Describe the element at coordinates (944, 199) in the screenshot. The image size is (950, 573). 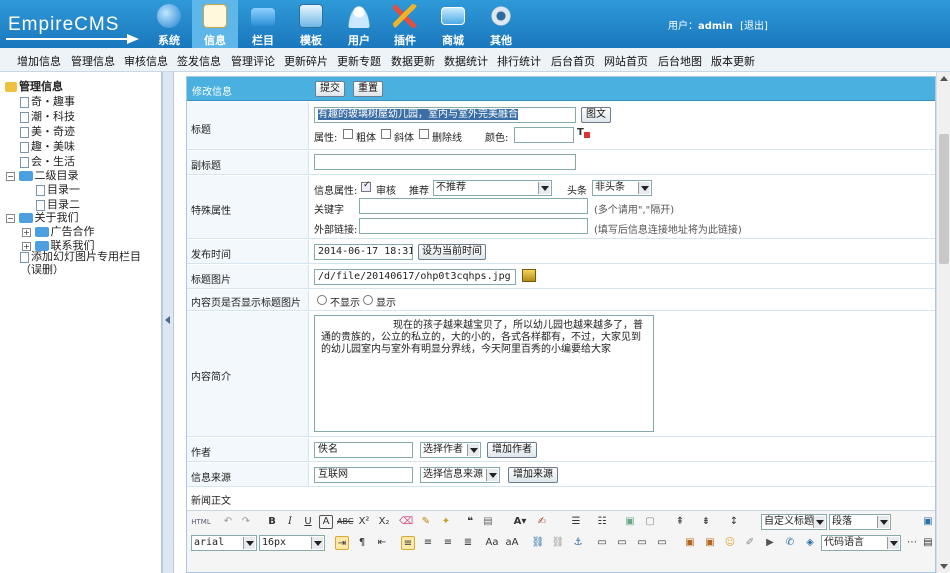
I see `scroll-thumb` at that location.